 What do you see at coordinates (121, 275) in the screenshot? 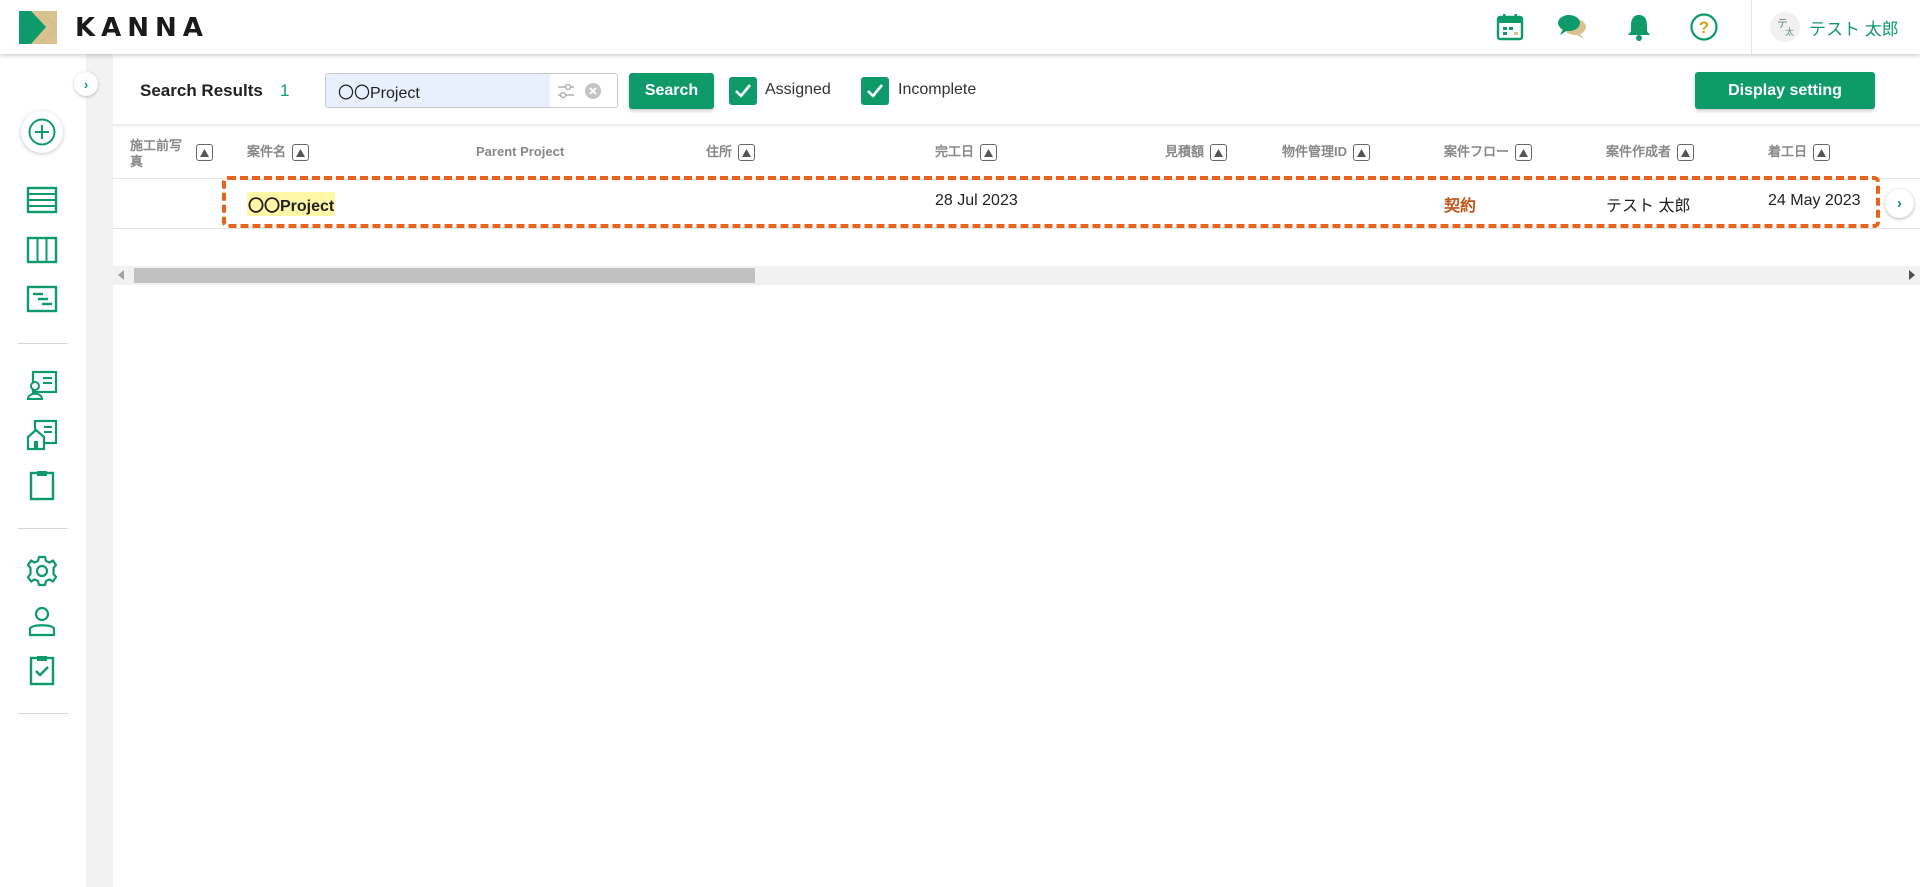
I see `scroll-left-icon` at bounding box center [121, 275].